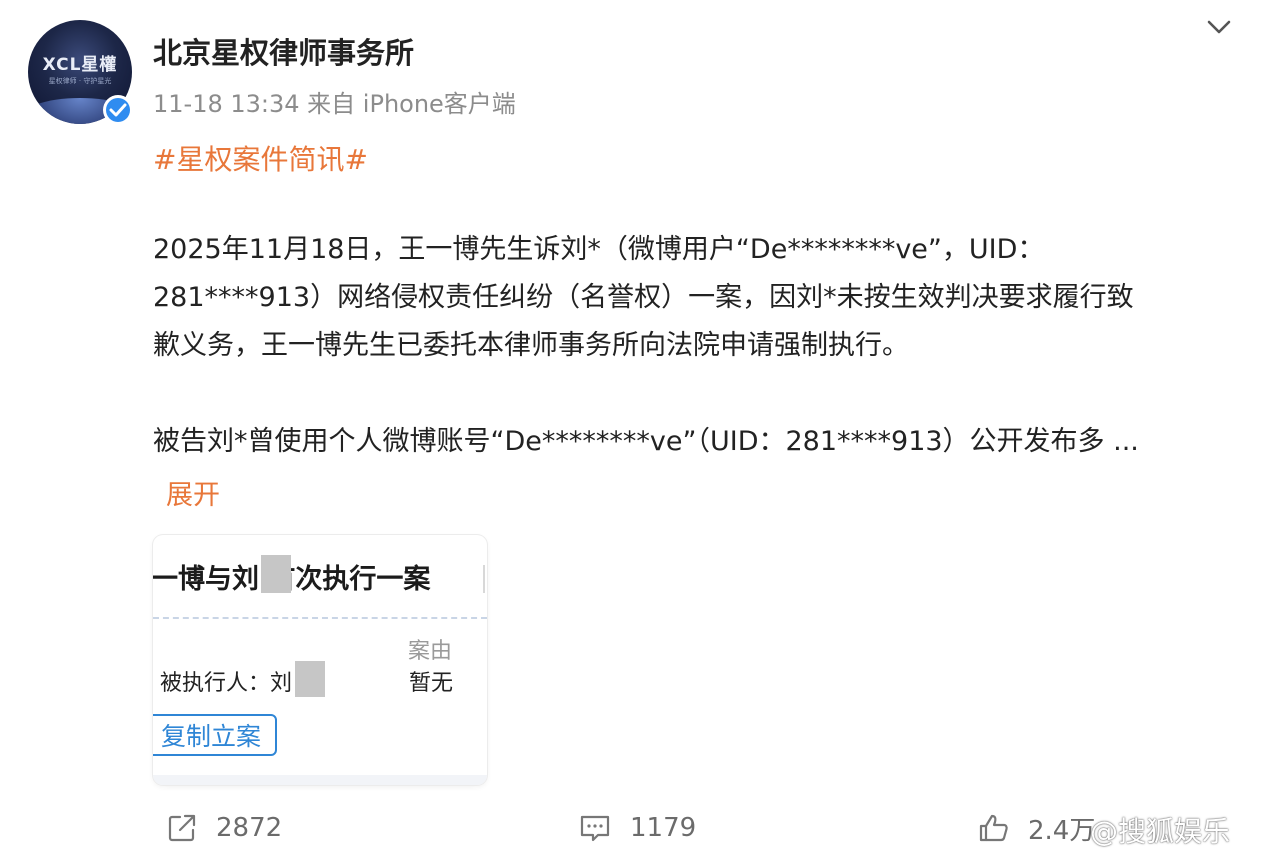  I want to click on expand-link: 展开, so click(193, 492).